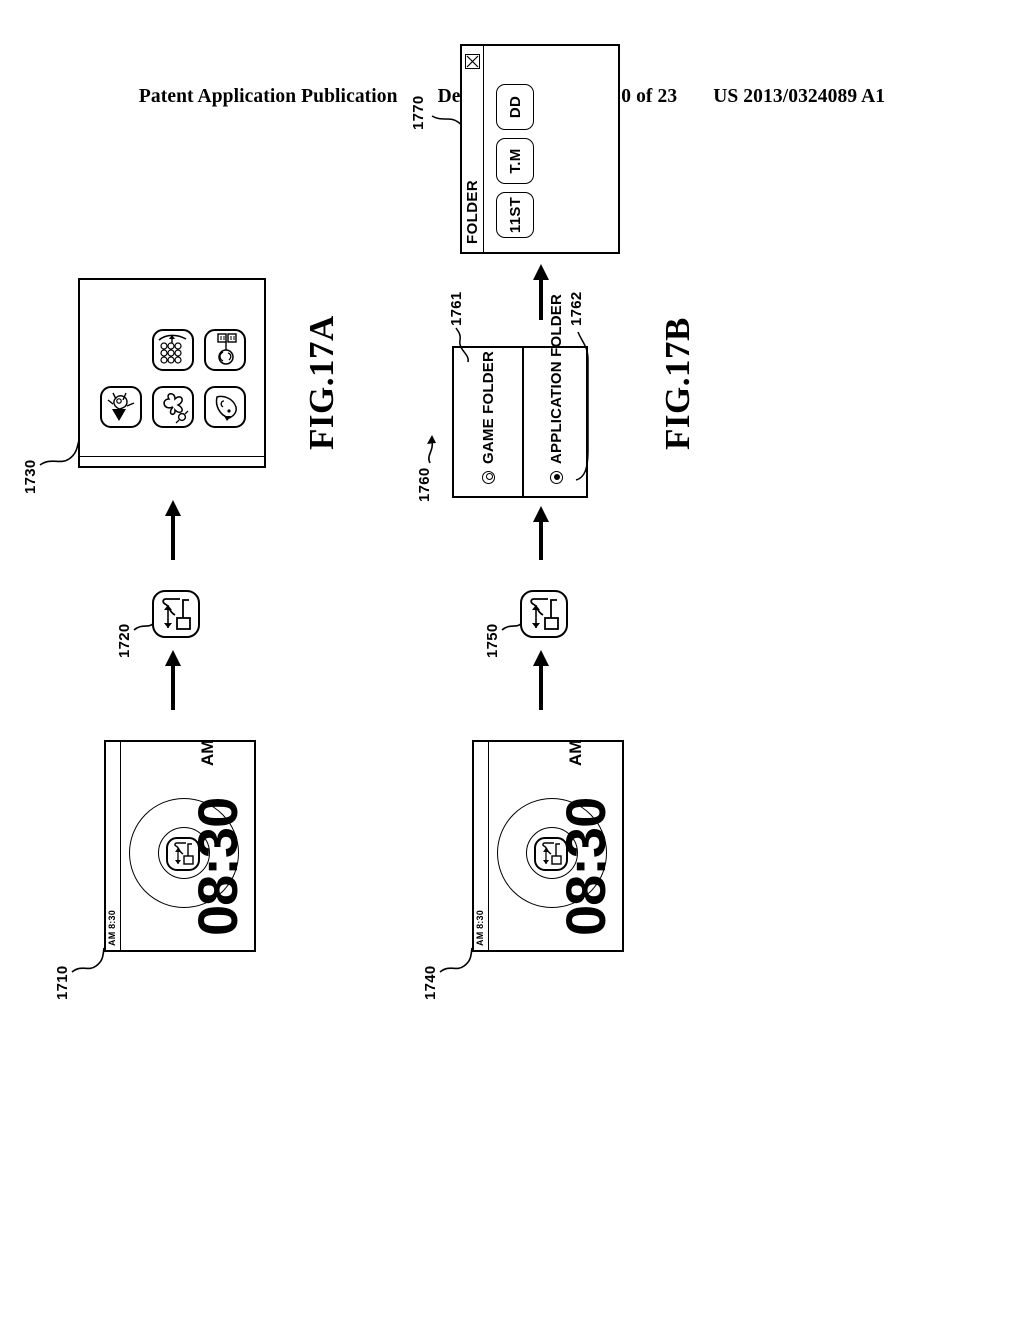 This screenshot has height=1320, width=1024. I want to click on folder-title: FOLDER, so click(472, 211).